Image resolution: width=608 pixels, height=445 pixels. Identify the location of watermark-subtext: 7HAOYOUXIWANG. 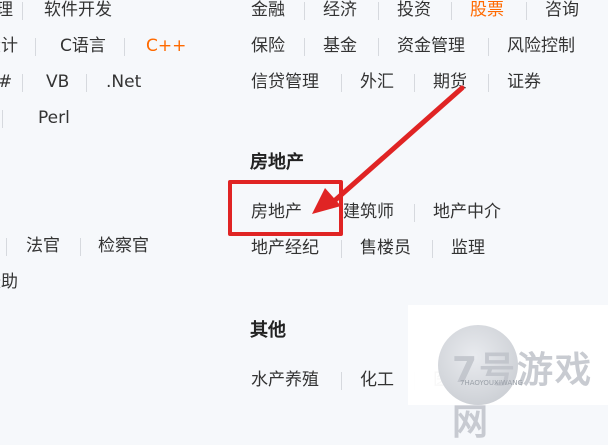
(491, 383).